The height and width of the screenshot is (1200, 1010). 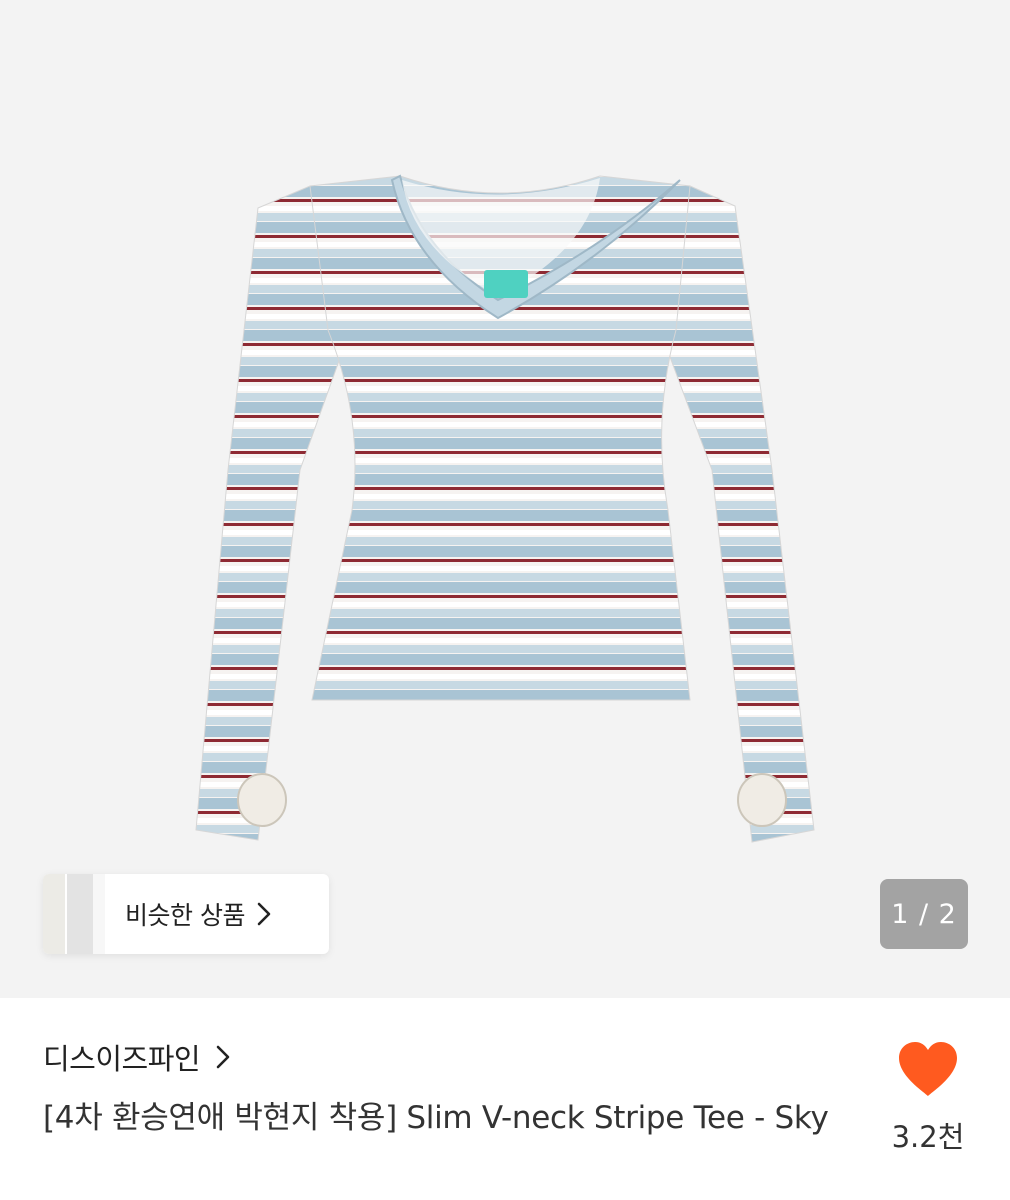 I want to click on similar-products-label: 비슷한 상품, so click(x=185, y=915).